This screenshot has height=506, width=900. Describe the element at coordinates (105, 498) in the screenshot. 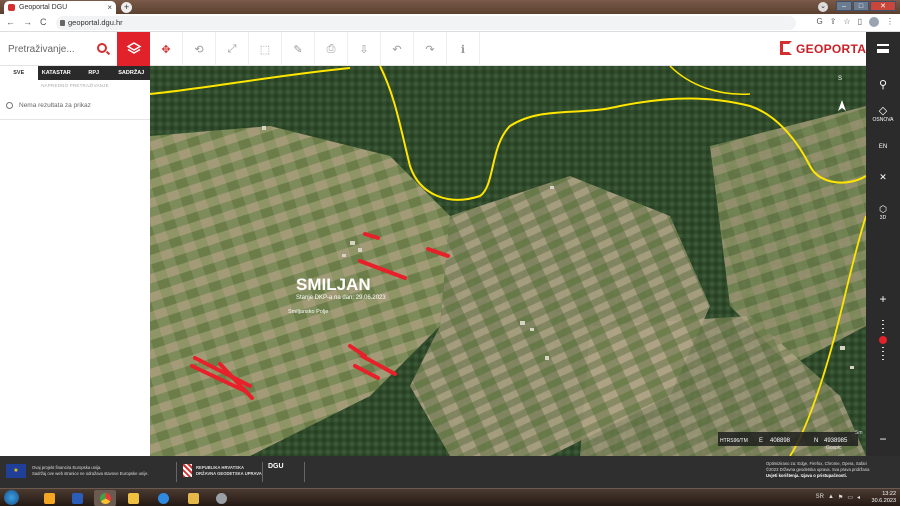

I see `taskbar-chrome` at that location.